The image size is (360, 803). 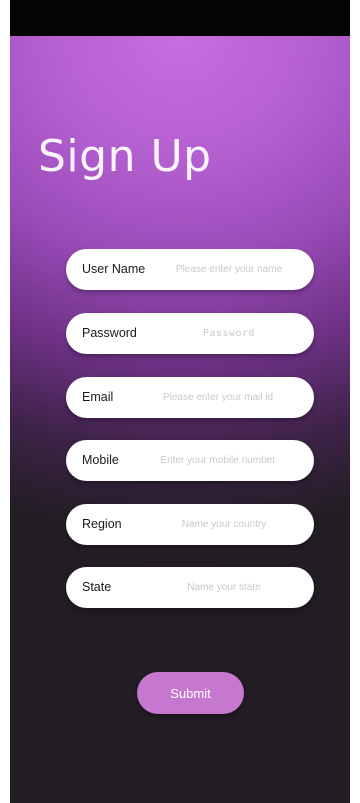 I want to click on user-name-input, so click(x=229, y=269).